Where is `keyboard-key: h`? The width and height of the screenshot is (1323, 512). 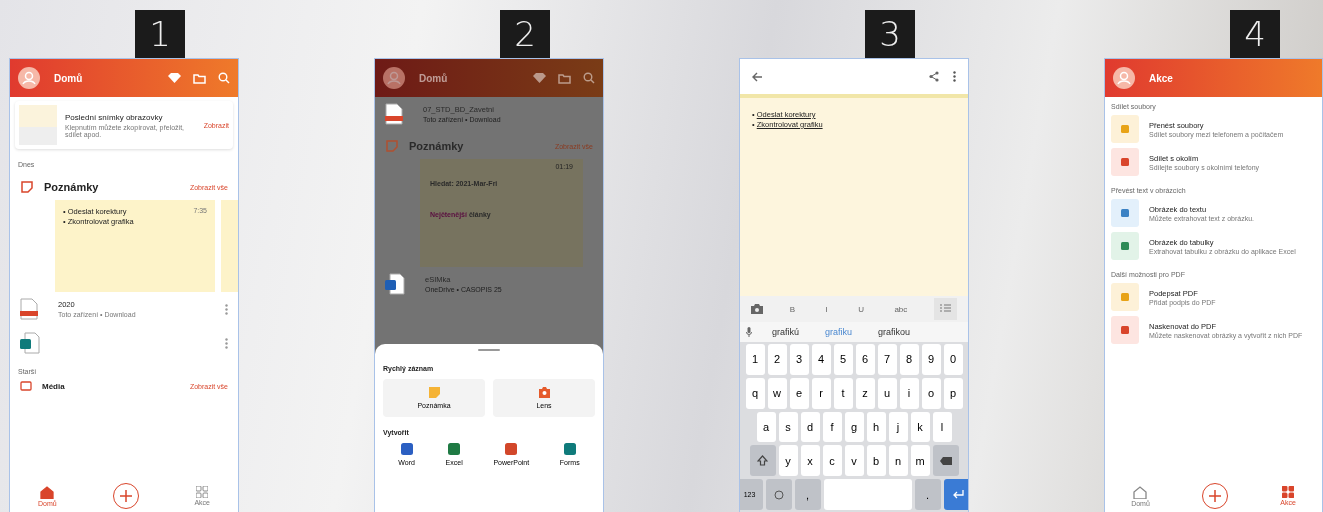 keyboard-key: h is located at coordinates (876, 427).